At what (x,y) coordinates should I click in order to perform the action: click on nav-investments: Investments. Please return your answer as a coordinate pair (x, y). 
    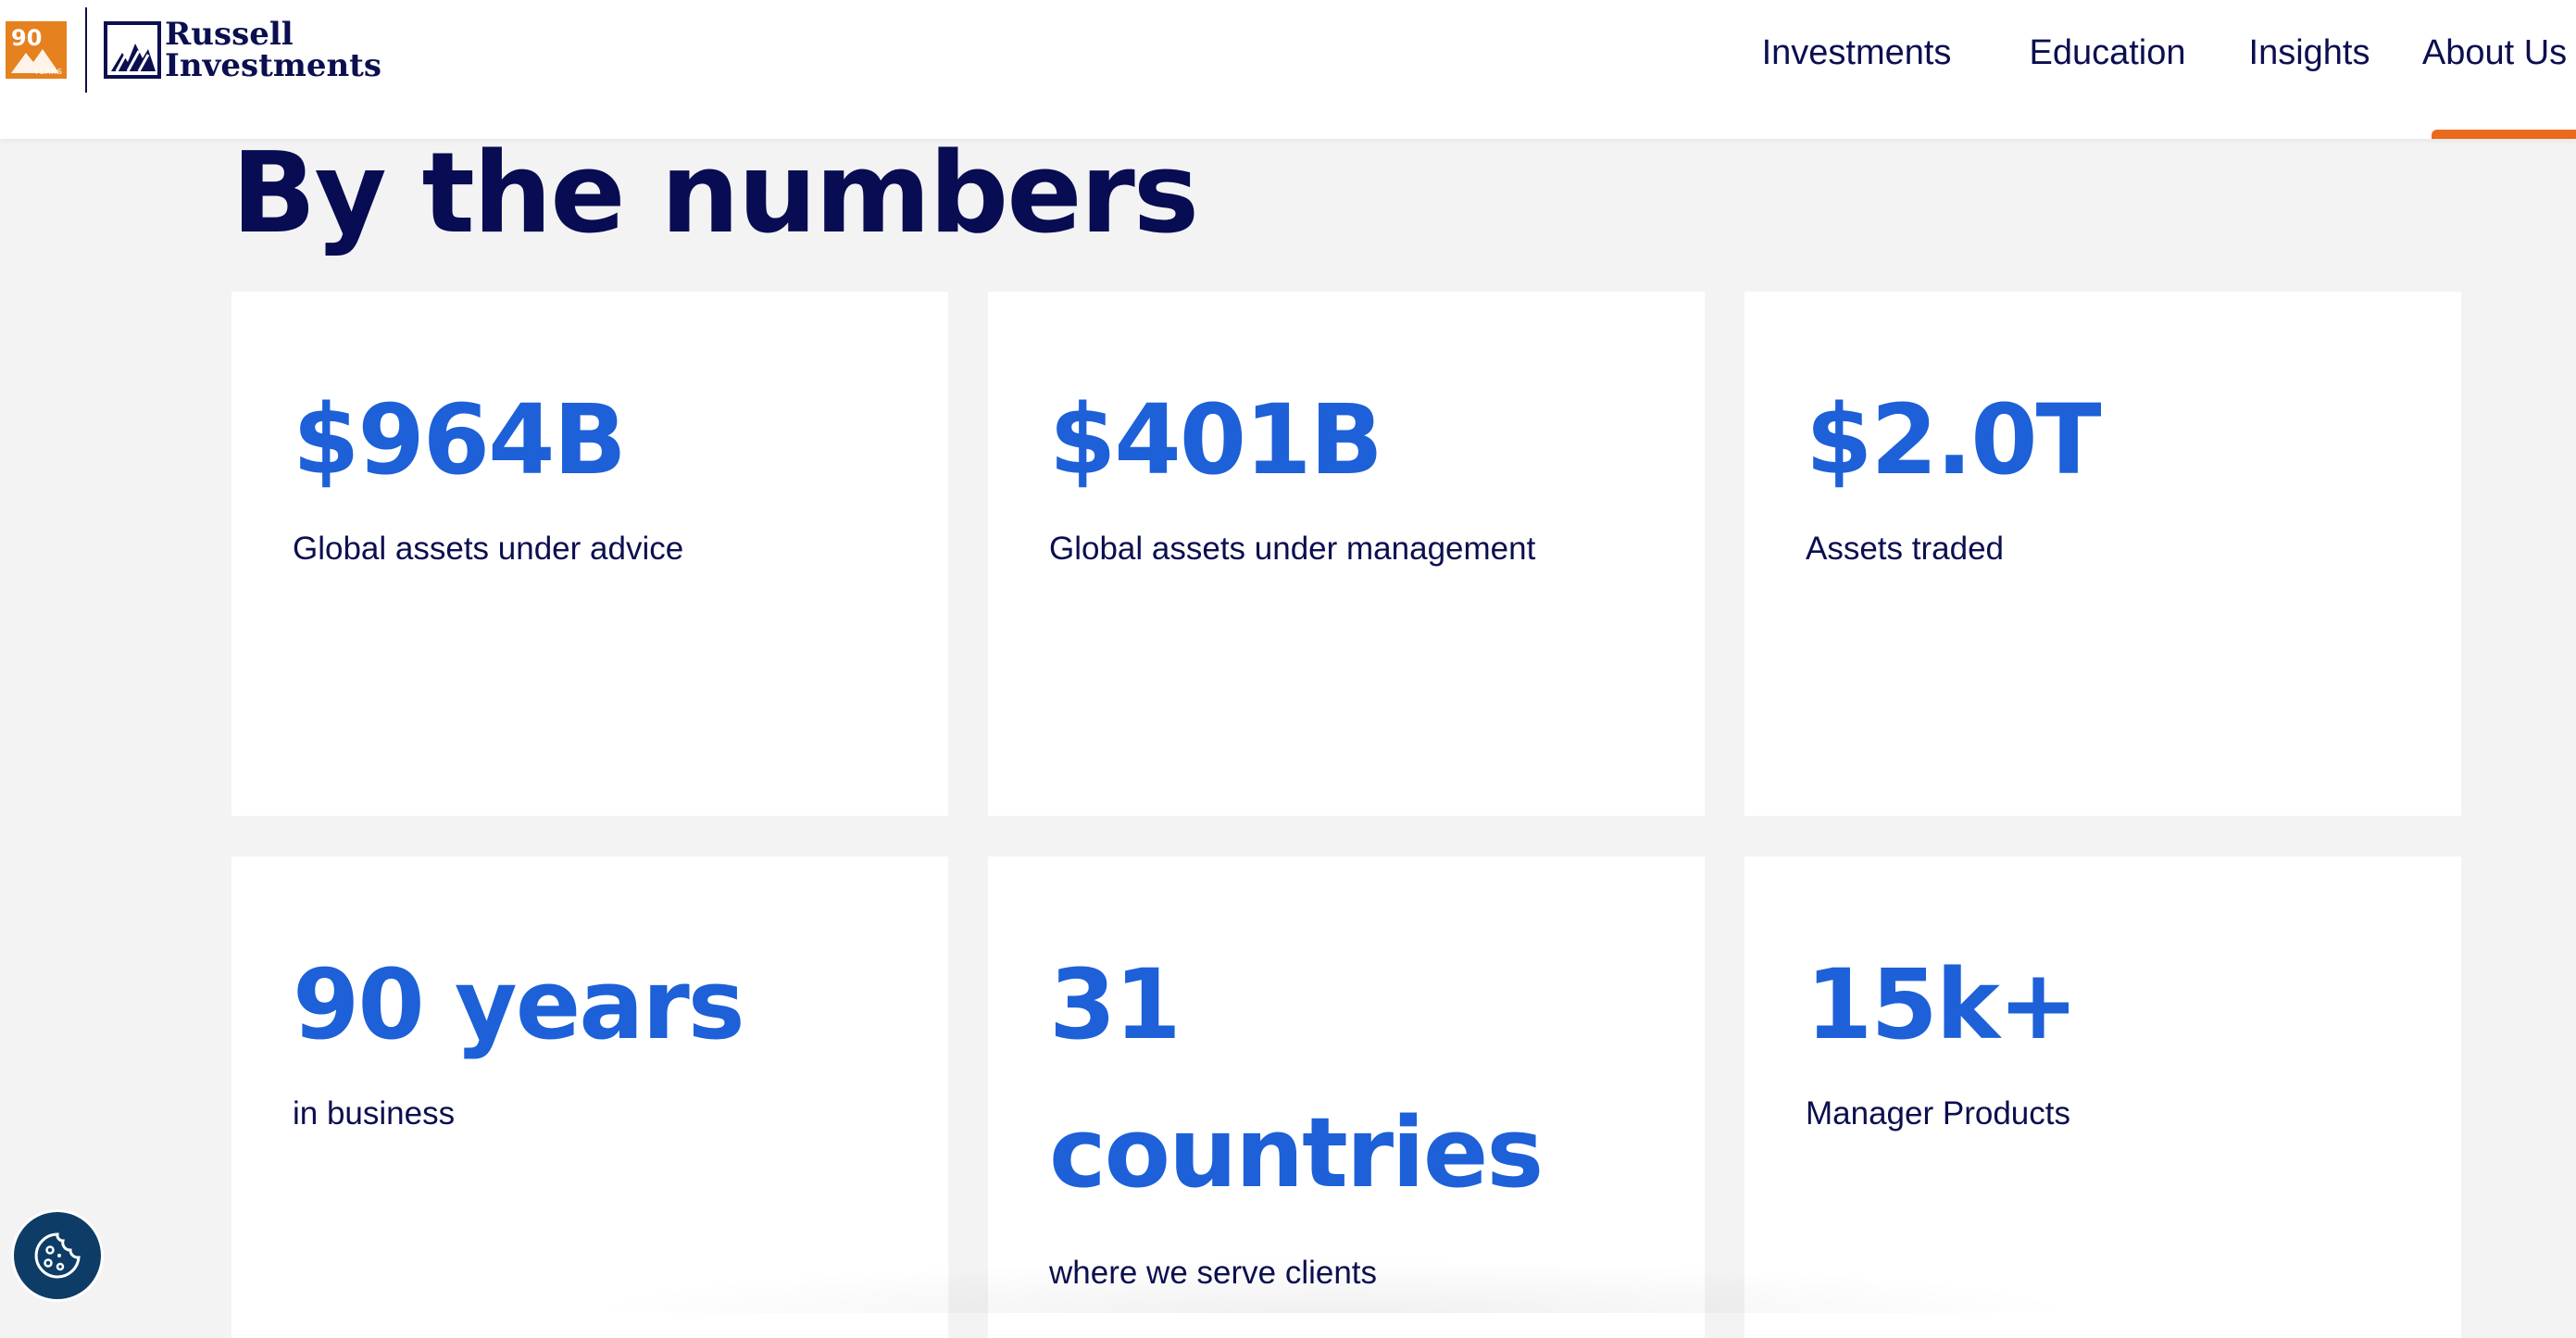
    Looking at the image, I should click on (1856, 69).